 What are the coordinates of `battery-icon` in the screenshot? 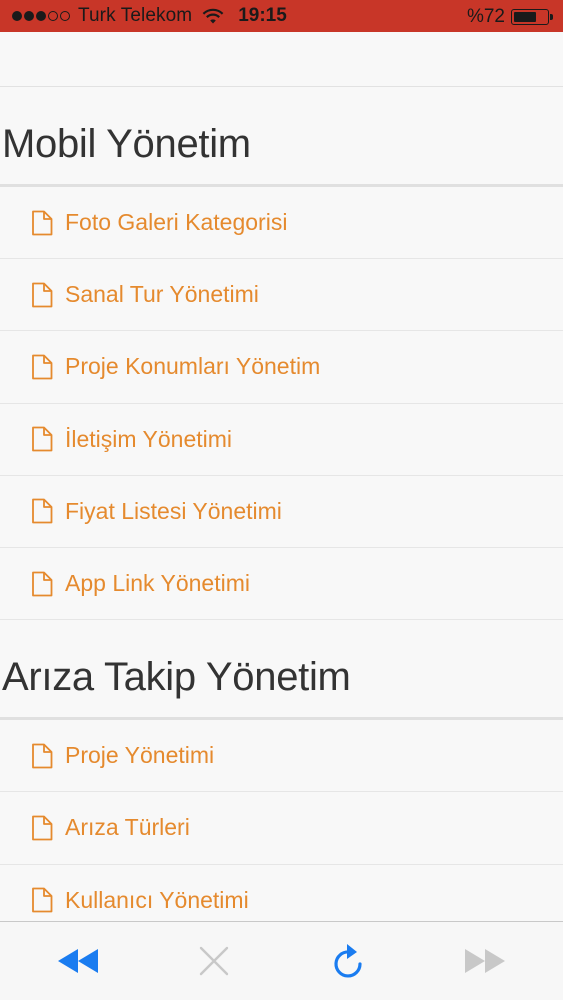 It's located at (532, 17).